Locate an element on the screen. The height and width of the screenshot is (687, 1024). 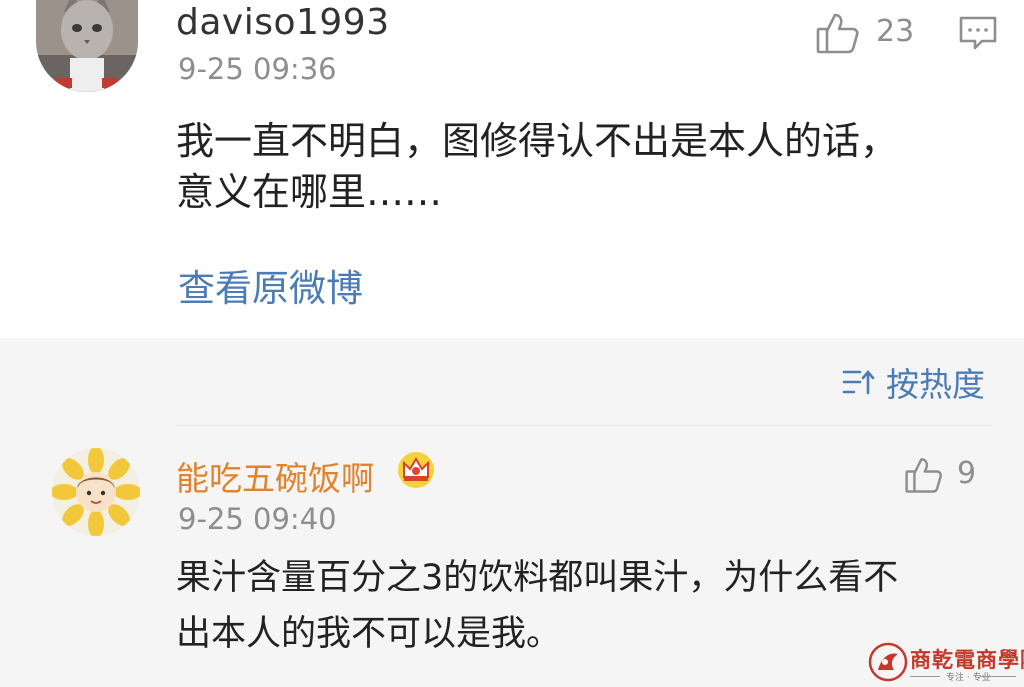
user-avatar-sunflower is located at coordinates (96, 492).